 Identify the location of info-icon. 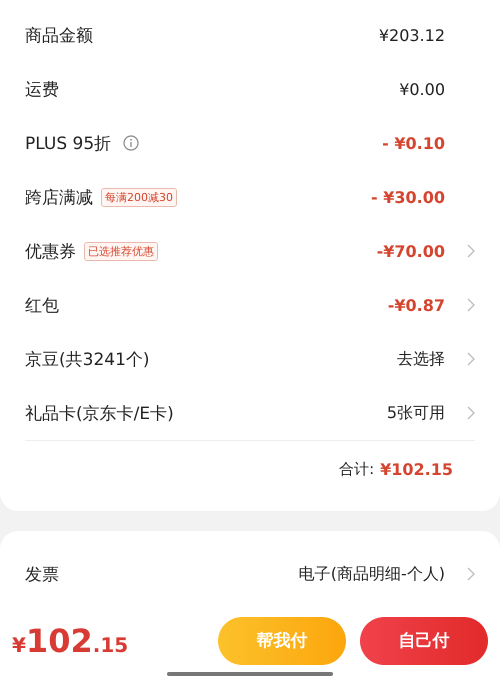
(131, 143).